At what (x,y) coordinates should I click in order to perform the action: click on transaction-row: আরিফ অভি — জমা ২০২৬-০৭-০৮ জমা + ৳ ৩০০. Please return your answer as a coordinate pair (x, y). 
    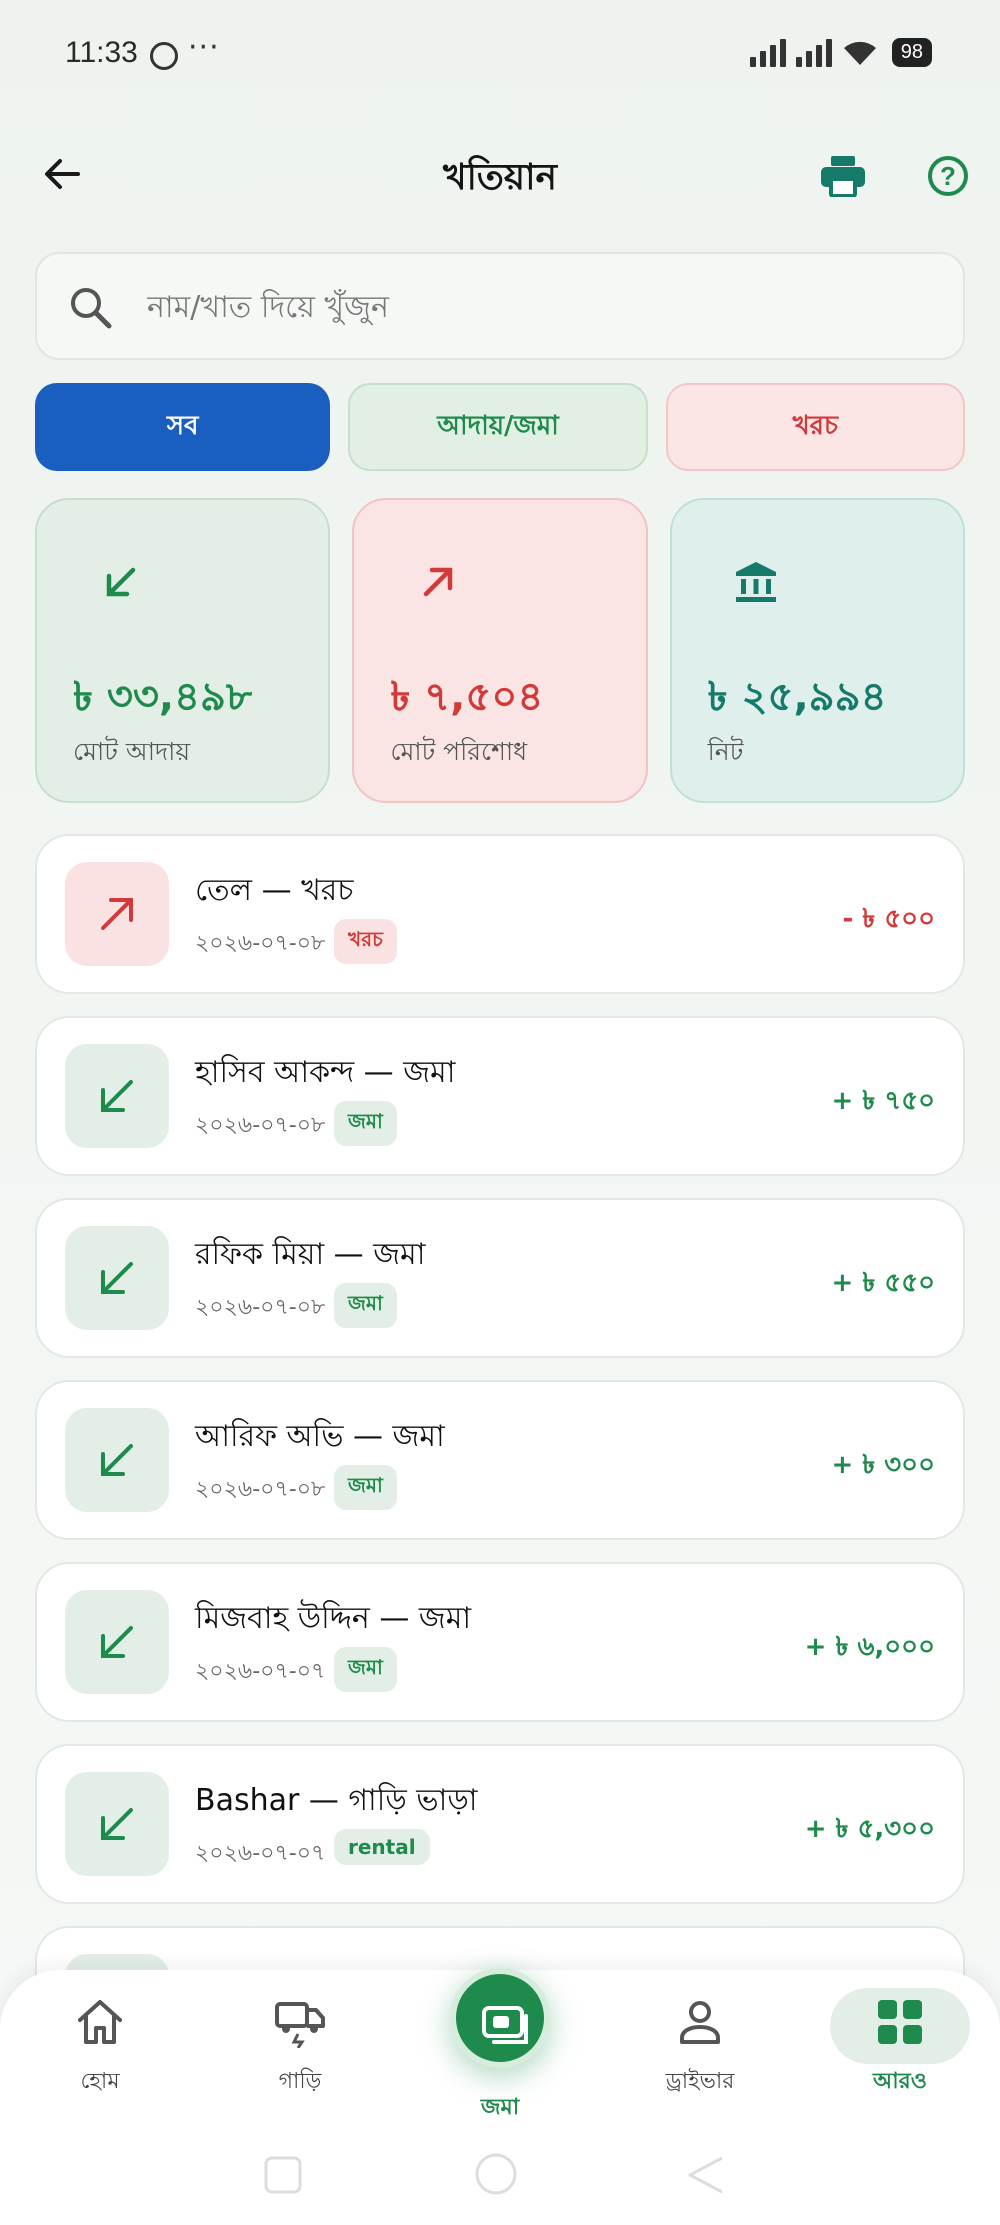
    Looking at the image, I should click on (500, 1460).